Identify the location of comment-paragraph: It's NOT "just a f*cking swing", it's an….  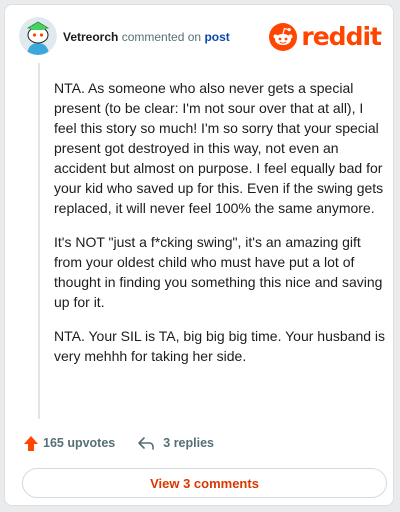
(218, 272).